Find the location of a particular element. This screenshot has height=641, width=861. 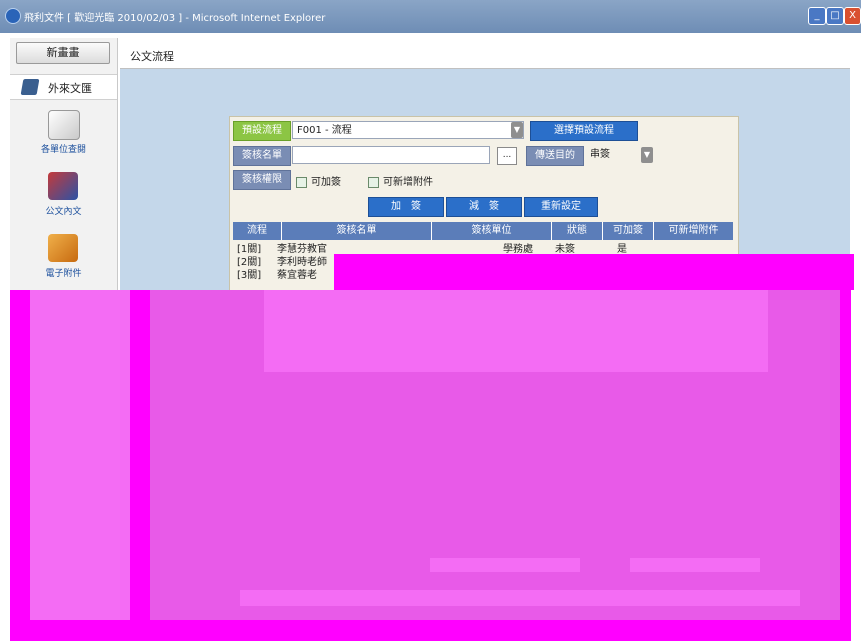

name-cell: 蔡宜蓉老 is located at coordinates (297, 275).